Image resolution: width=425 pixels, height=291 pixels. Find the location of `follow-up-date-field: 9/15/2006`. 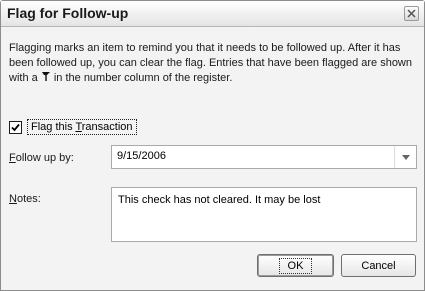

follow-up-date-field: 9/15/2006 is located at coordinates (264, 157).